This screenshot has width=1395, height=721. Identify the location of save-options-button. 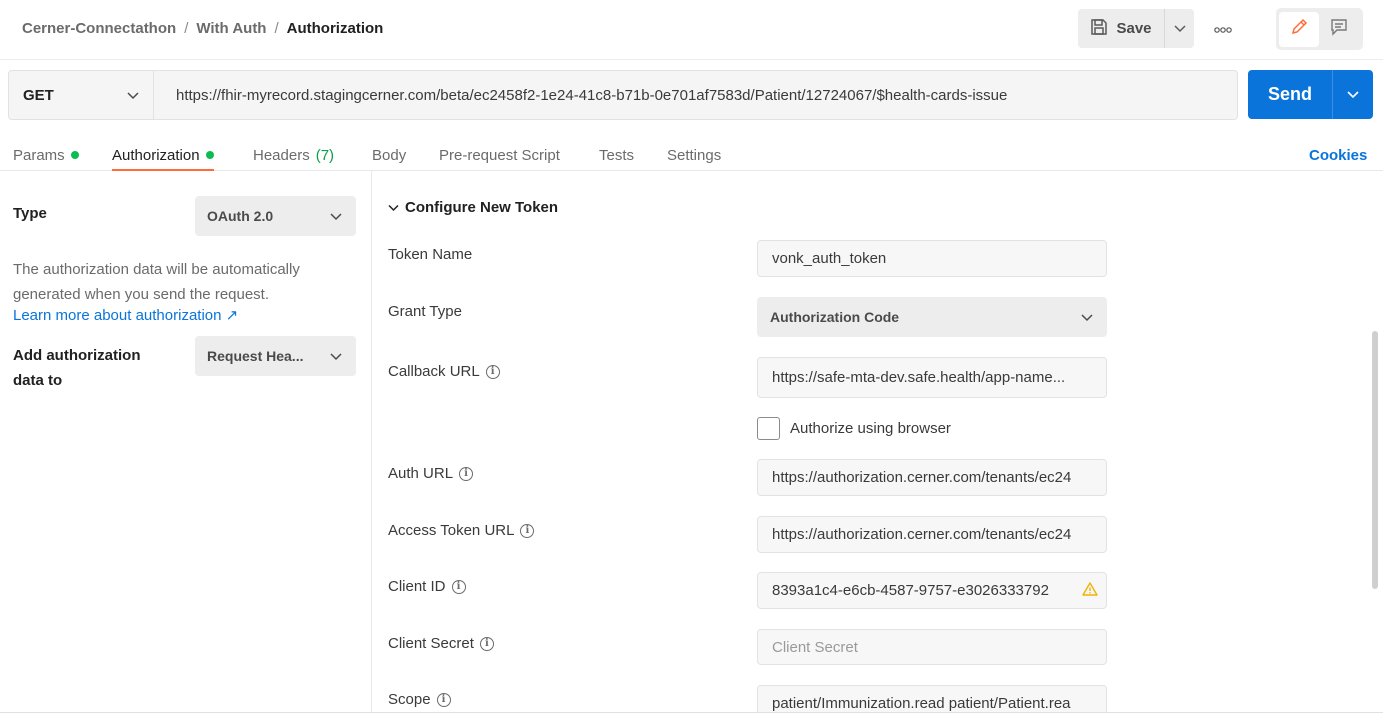
(1179, 28).